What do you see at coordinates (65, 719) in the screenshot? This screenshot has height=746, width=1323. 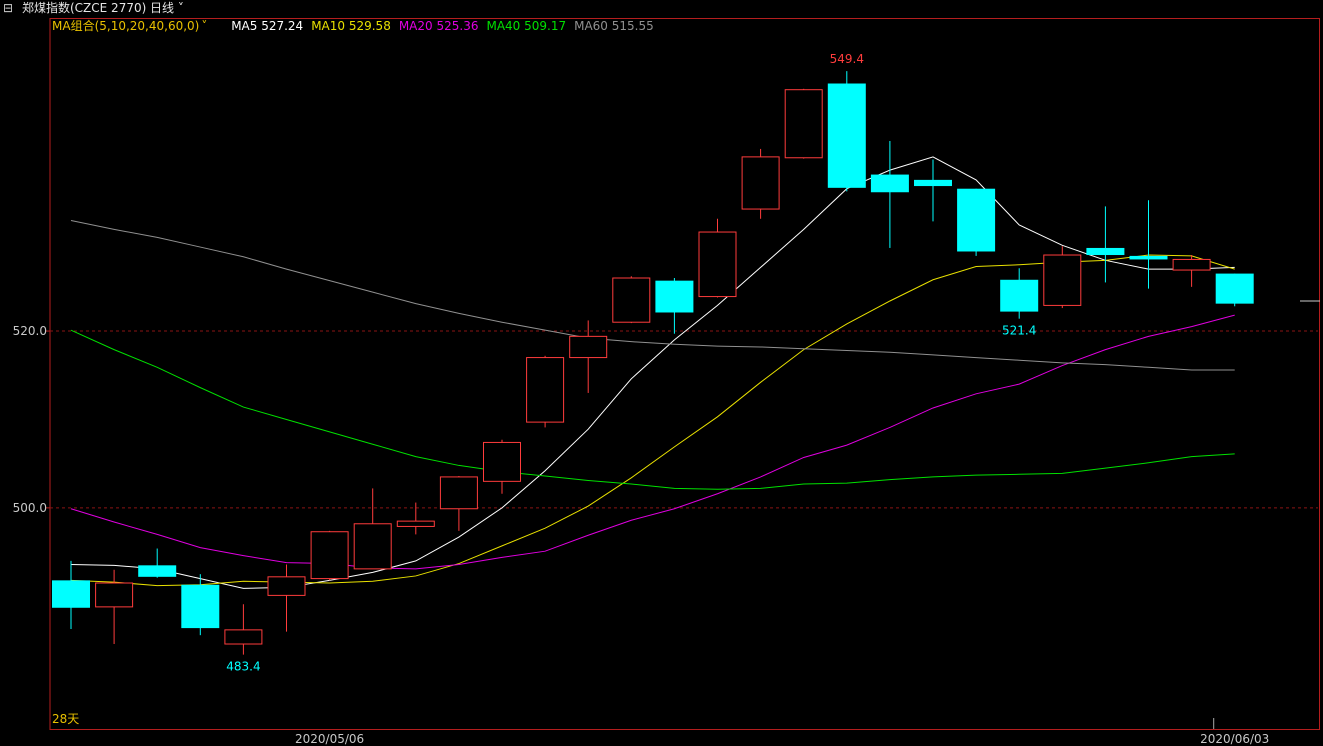 I see `days-count-label: 28天` at bounding box center [65, 719].